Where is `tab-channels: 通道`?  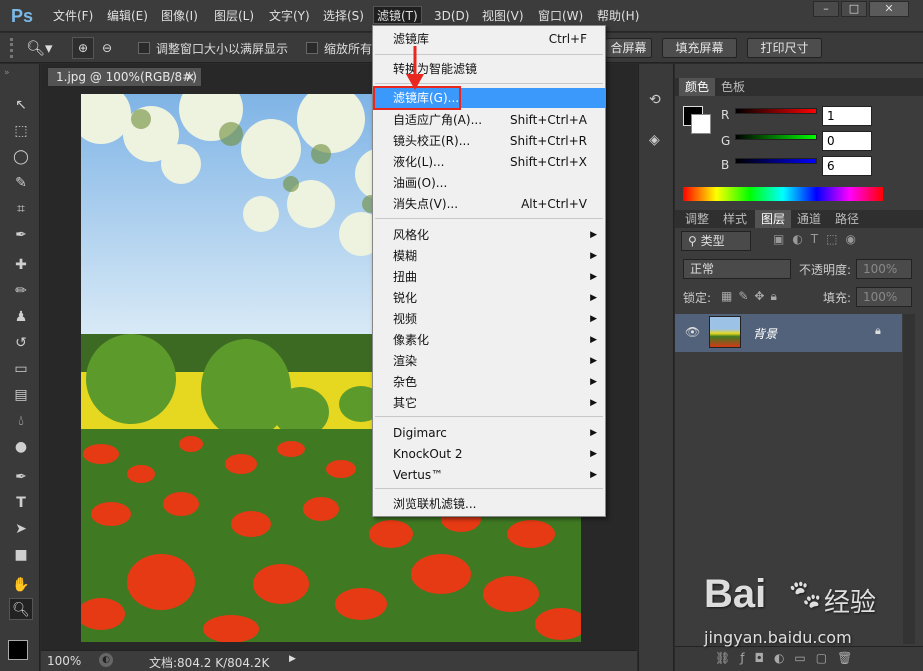 tab-channels: 通道 is located at coordinates (809, 219).